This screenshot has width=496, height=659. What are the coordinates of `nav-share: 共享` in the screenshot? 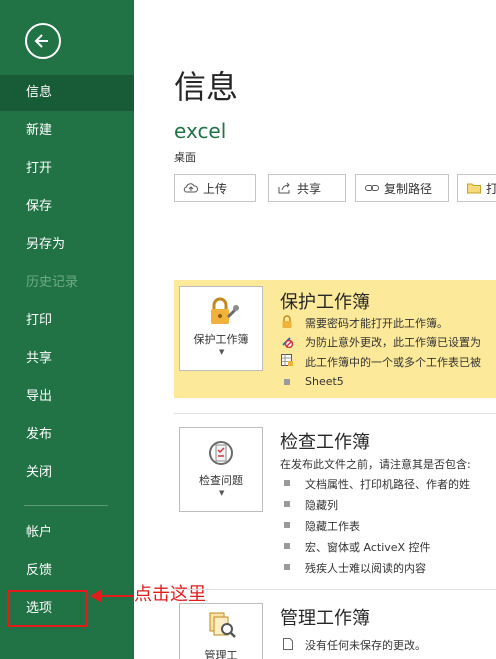 It's located at (67, 359).